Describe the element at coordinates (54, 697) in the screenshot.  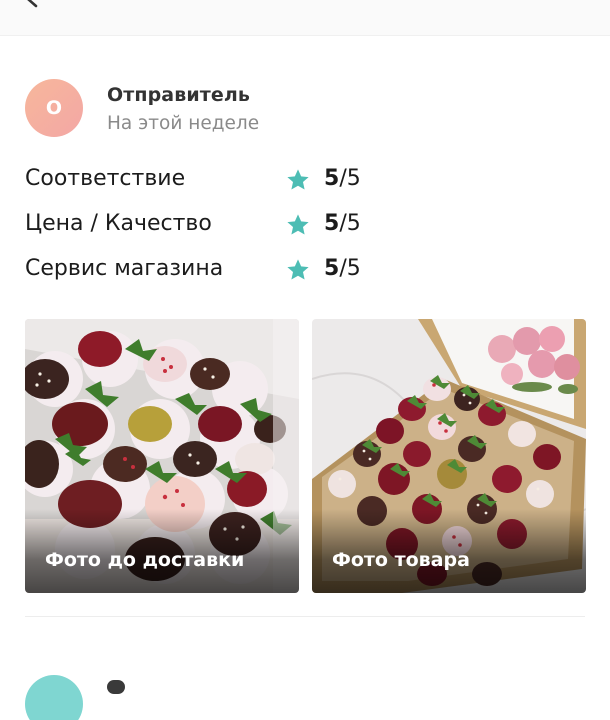
I see `avatar` at that location.